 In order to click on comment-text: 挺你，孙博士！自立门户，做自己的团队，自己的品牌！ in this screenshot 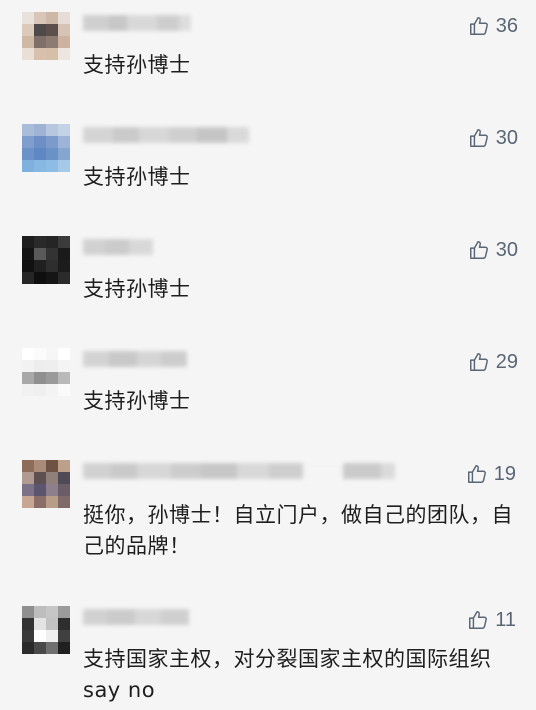, I will do `click(298, 530)`.